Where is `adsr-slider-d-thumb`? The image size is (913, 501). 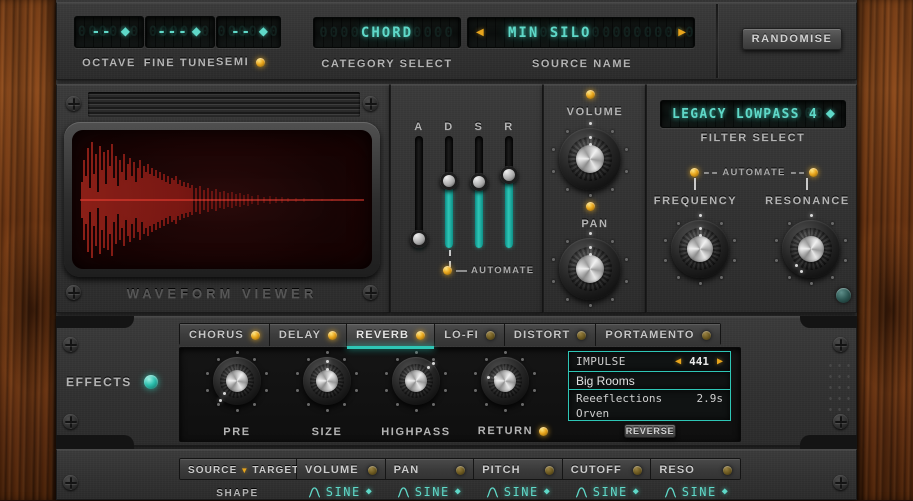
adsr-slider-d-thumb is located at coordinates (449, 181).